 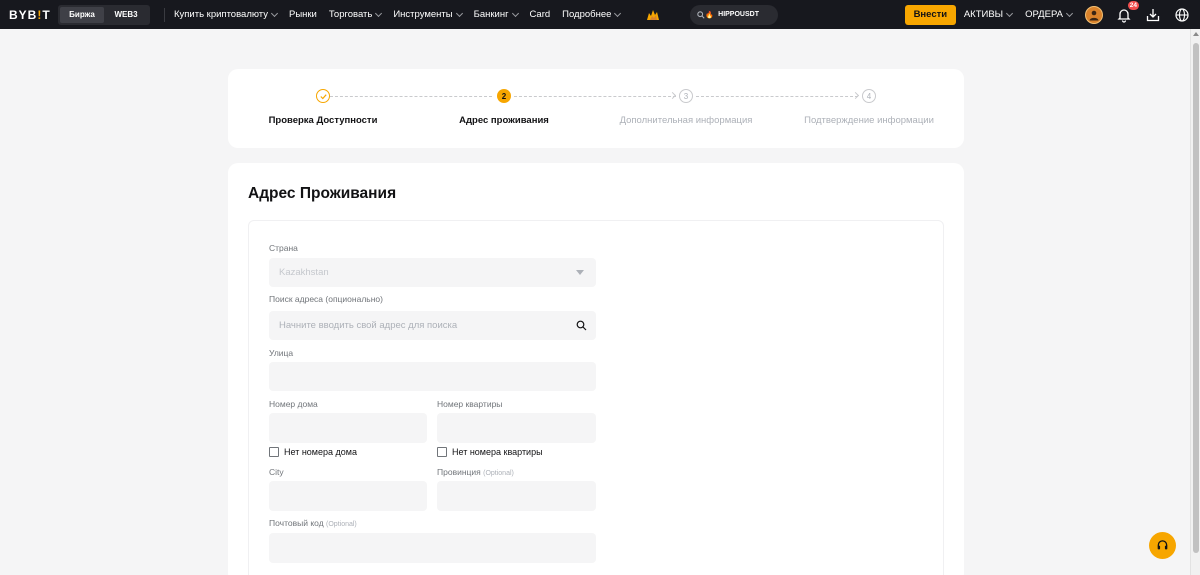 I want to click on nav-markets: Рынки, so click(x=303, y=14).